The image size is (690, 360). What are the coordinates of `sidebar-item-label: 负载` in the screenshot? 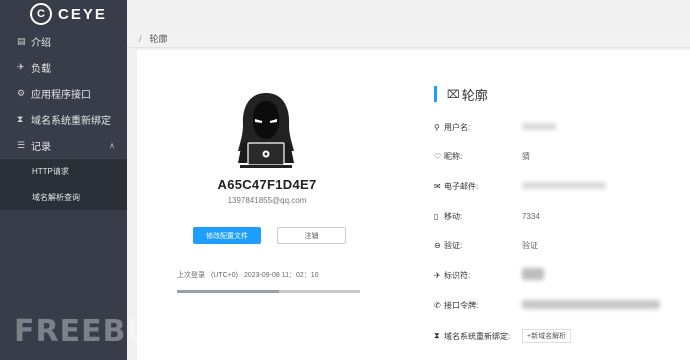 It's located at (41, 69).